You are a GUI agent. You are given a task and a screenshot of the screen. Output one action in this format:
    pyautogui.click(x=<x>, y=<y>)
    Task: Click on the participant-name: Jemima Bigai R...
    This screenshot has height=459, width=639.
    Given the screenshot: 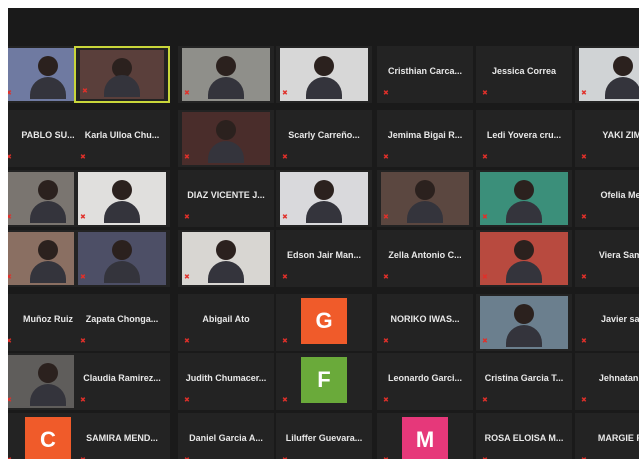 What is the action you would take?
    pyautogui.click(x=425, y=135)
    